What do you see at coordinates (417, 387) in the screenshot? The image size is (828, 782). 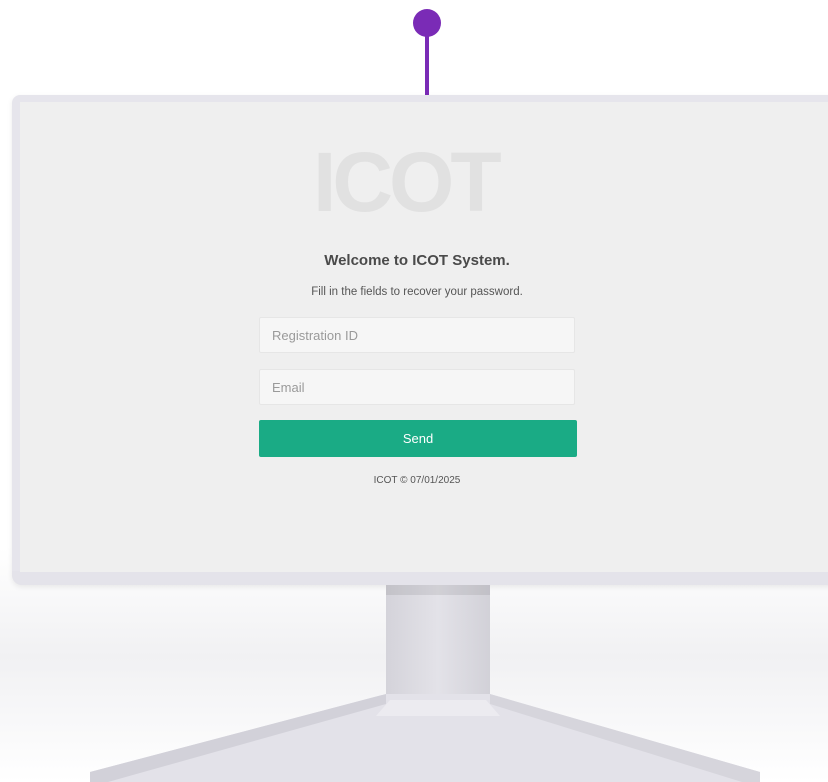 I see `email-input` at bounding box center [417, 387].